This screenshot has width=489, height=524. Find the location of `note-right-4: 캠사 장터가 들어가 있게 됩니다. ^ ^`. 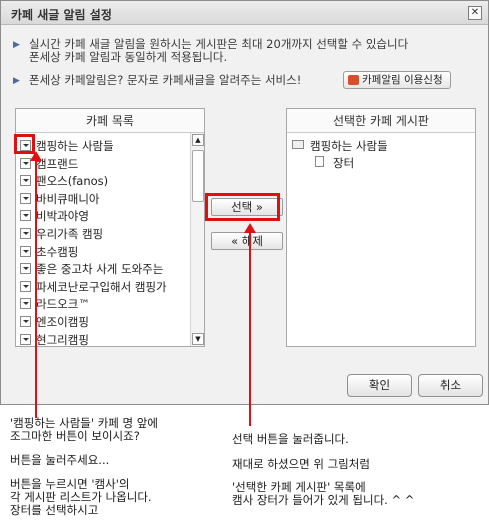

note-right-4: 캠사 장터가 들어가 있게 됩니다. ^ ^ is located at coordinates (323, 500).